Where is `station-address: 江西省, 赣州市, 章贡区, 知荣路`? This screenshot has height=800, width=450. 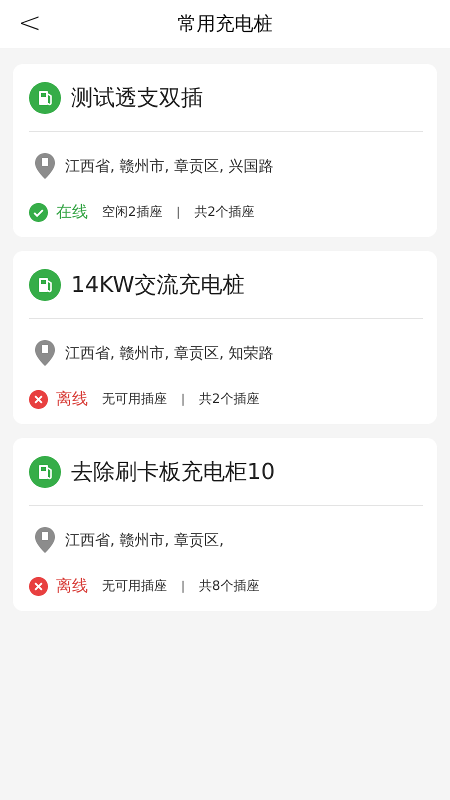 station-address: 江西省, 赣州市, 章贡区, 知荣路 is located at coordinates (169, 353).